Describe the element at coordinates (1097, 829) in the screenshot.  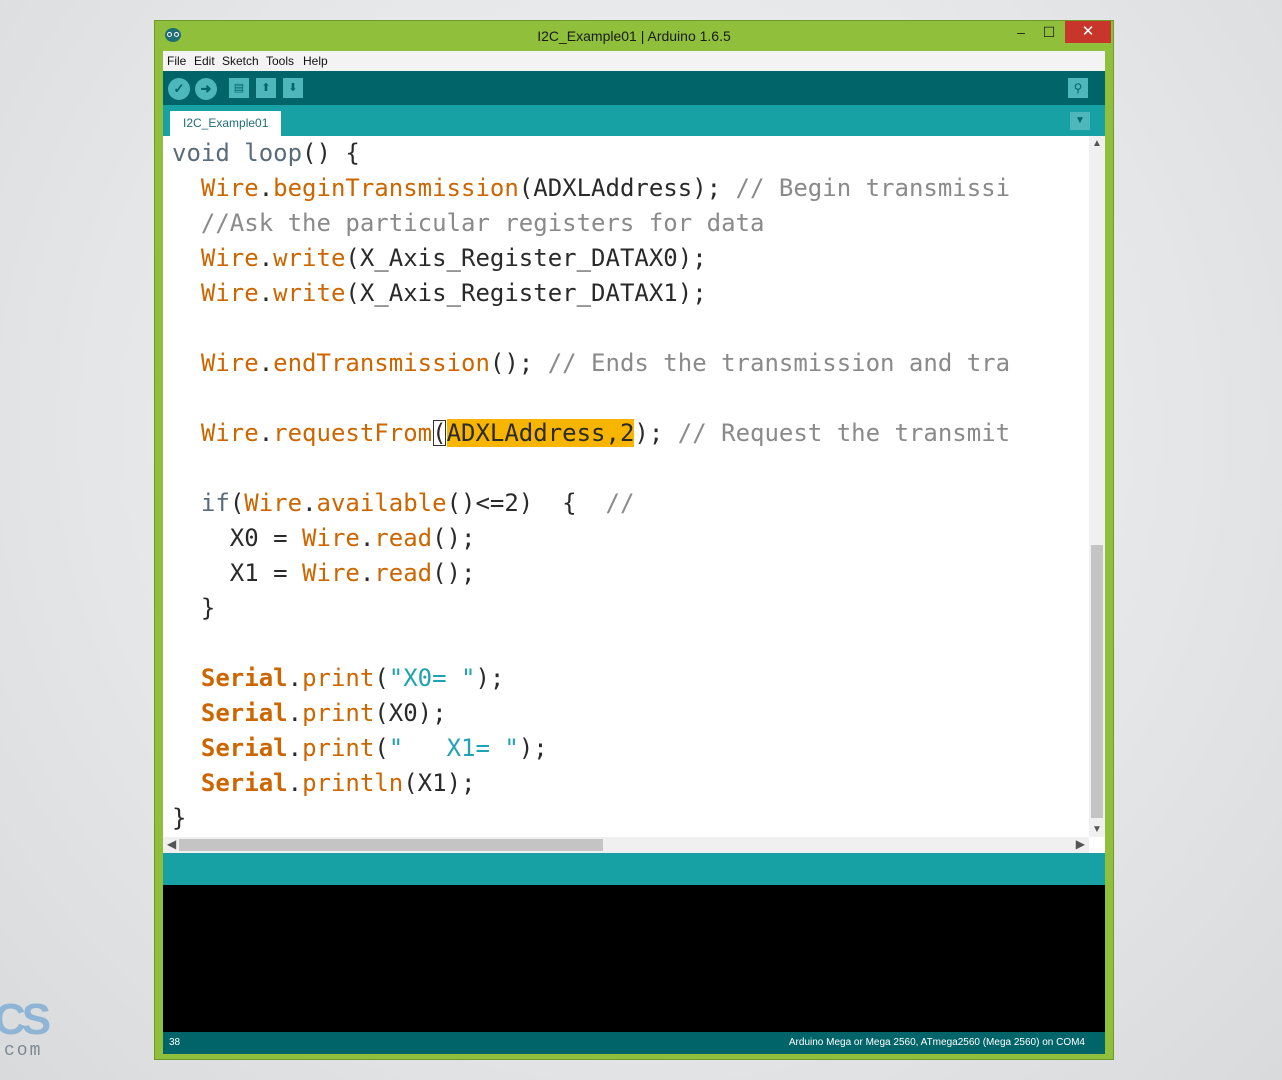
I see `scroll-down-icon: ▼` at that location.